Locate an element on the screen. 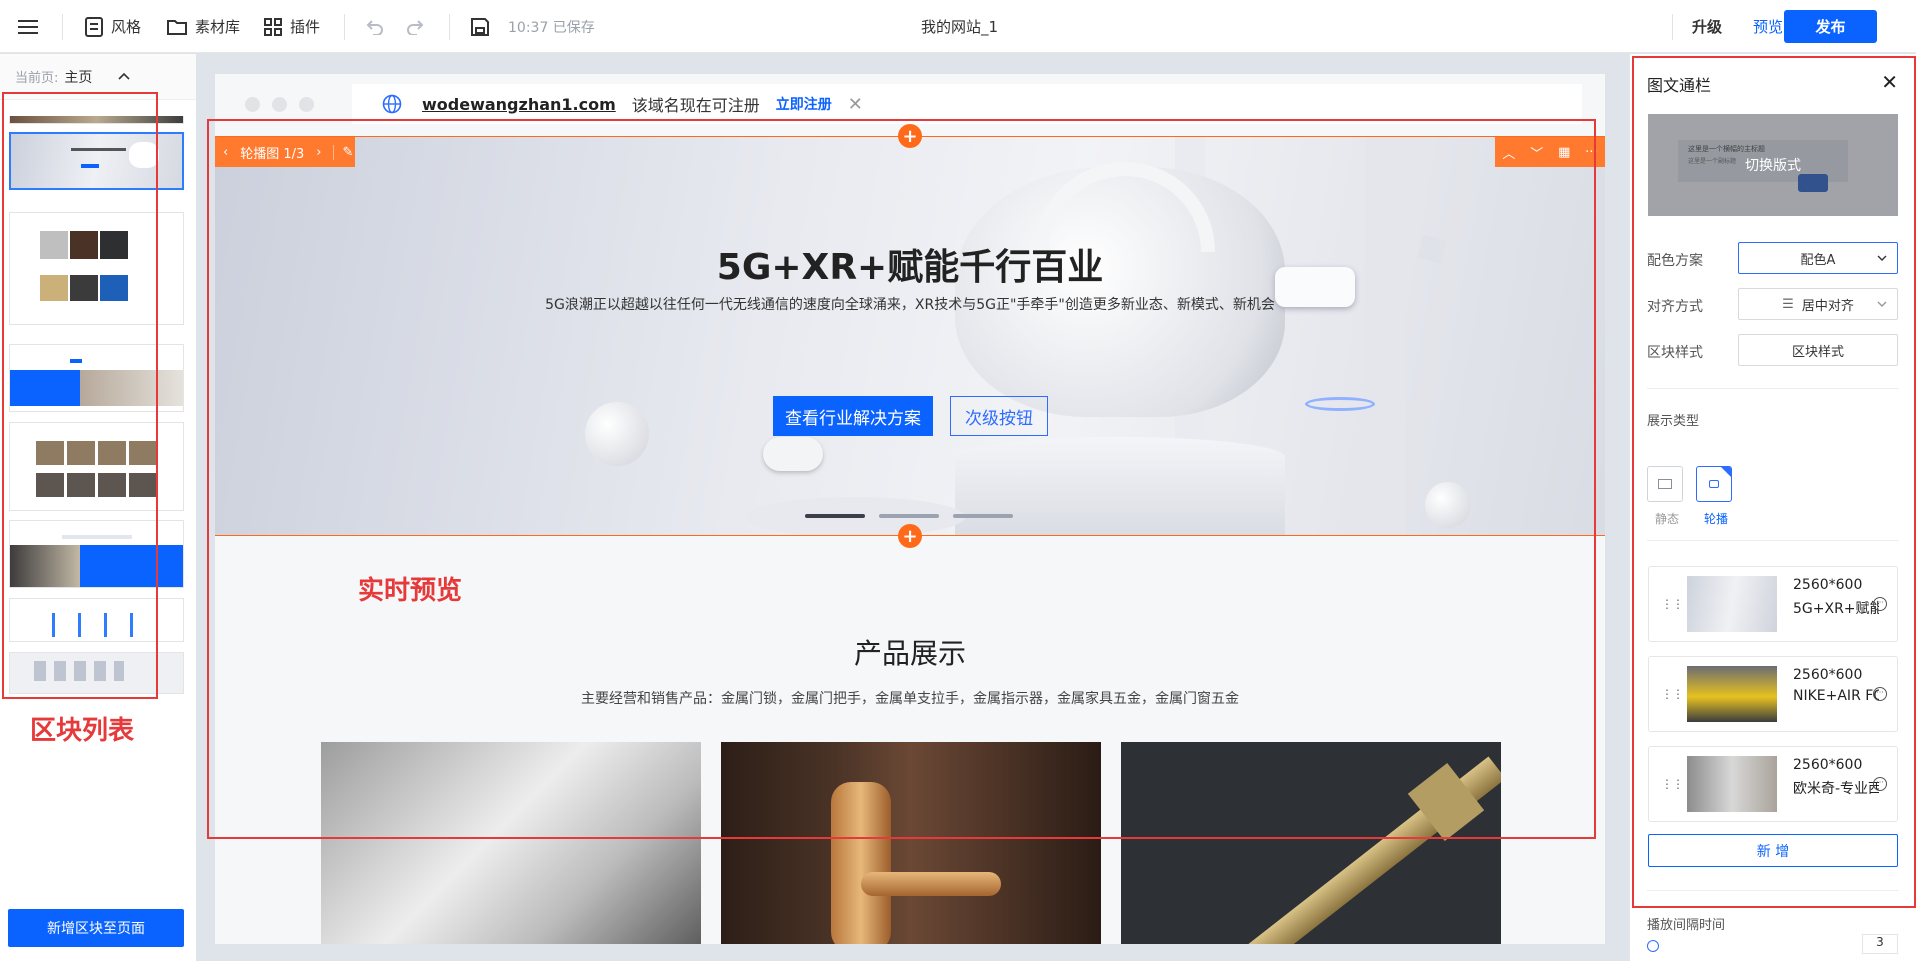  grid-icon is located at coordinates (273, 26).